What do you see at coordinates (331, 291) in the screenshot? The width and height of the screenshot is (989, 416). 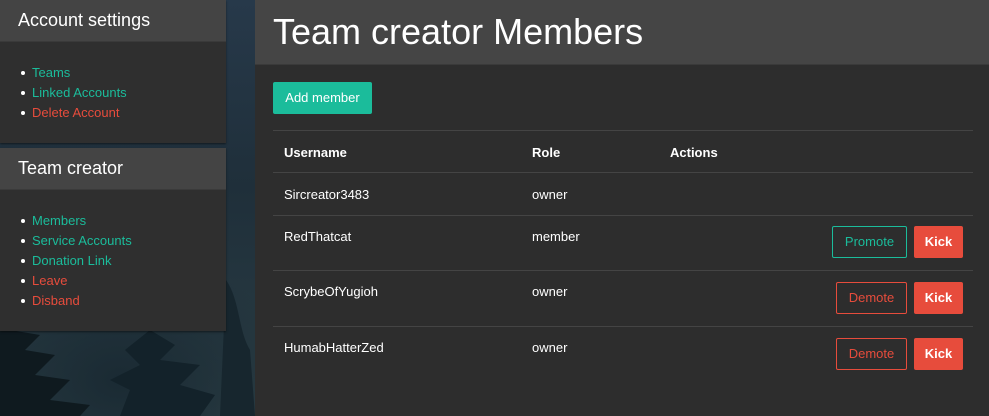 I see `member-username: ScrybeOfYugioh` at bounding box center [331, 291].